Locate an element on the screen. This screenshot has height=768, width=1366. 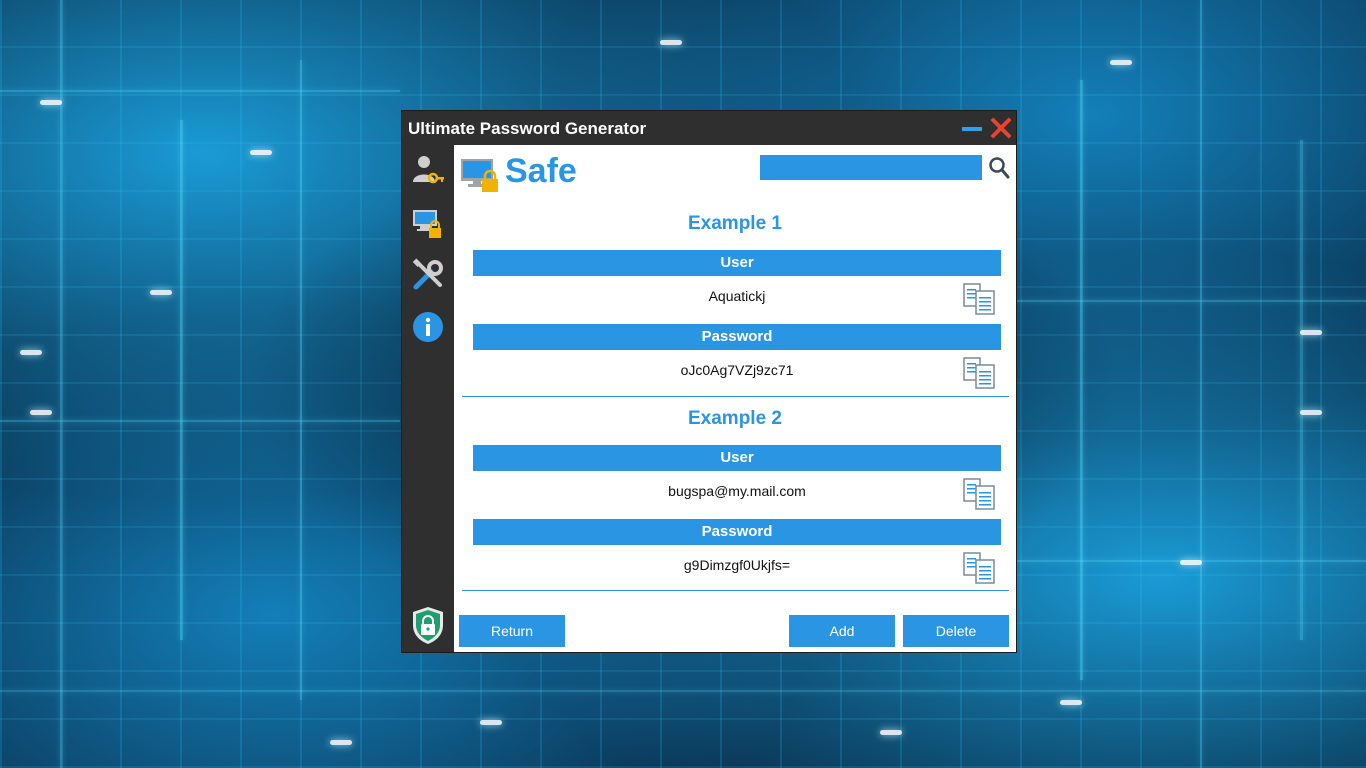
add-button: Add is located at coordinates (842, 631).